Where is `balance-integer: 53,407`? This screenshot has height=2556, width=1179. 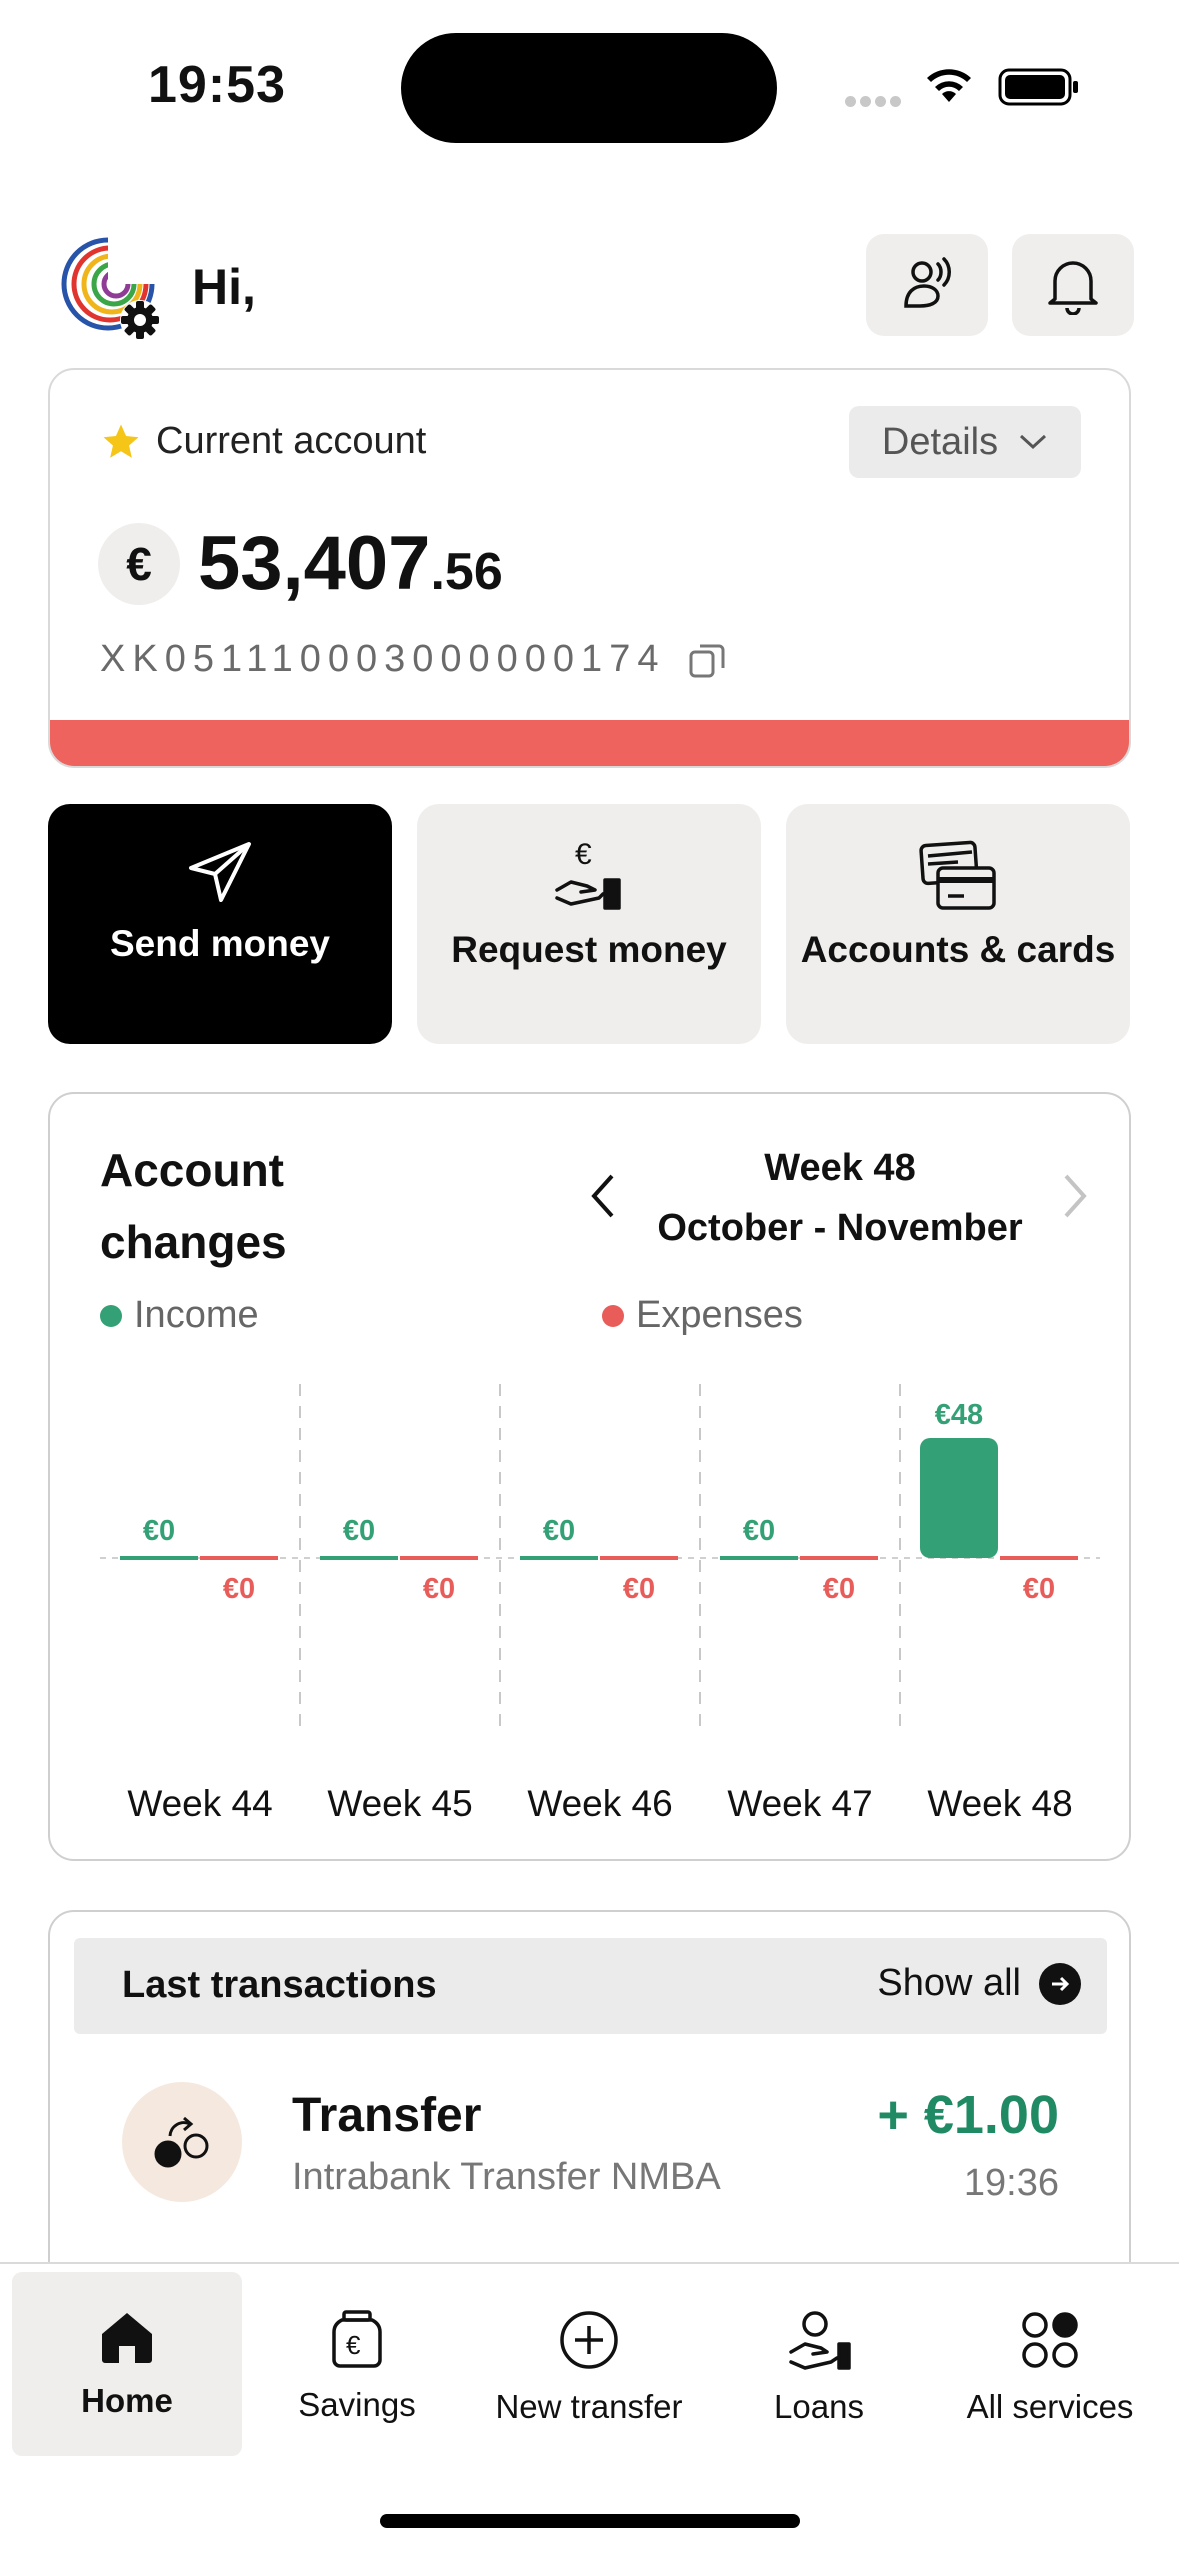 balance-integer: 53,407 is located at coordinates (314, 563).